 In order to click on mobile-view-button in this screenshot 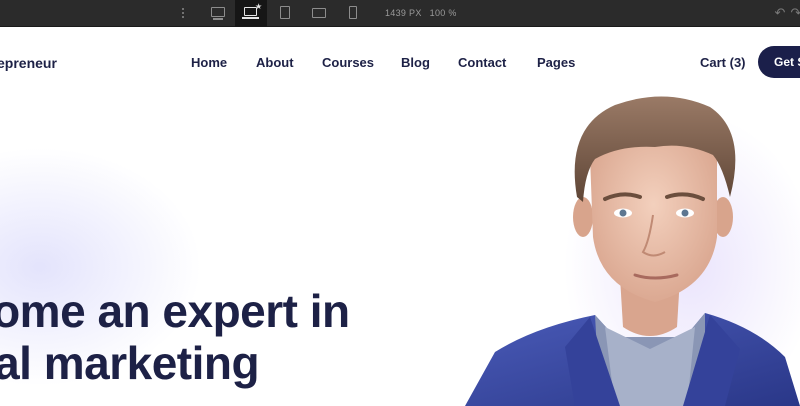, I will do `click(353, 13)`.